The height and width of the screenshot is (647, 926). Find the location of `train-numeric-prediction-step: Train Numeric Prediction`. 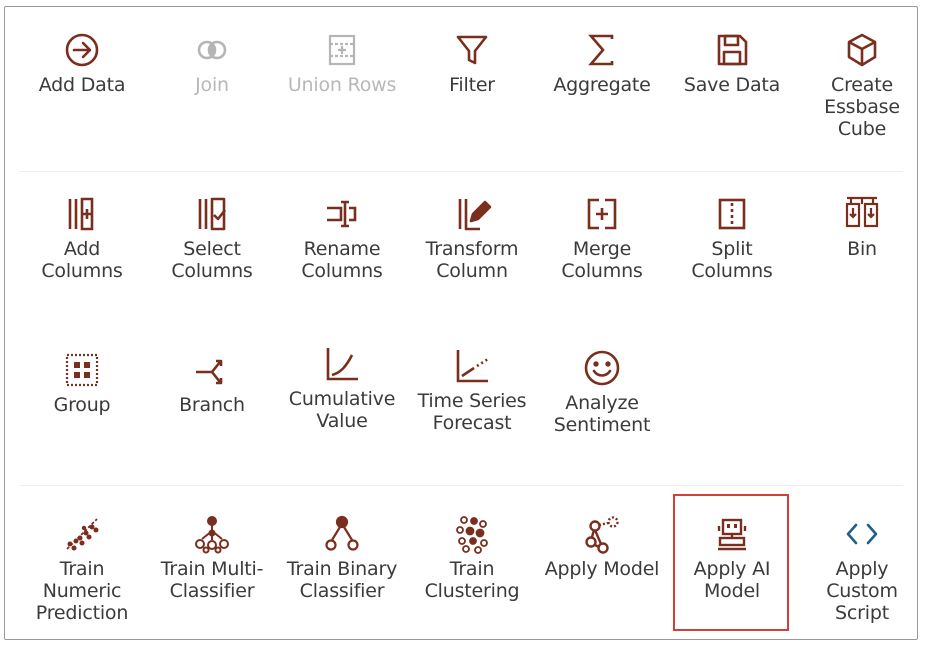

train-numeric-prediction-step: Train Numeric Prediction is located at coordinates (82, 569).